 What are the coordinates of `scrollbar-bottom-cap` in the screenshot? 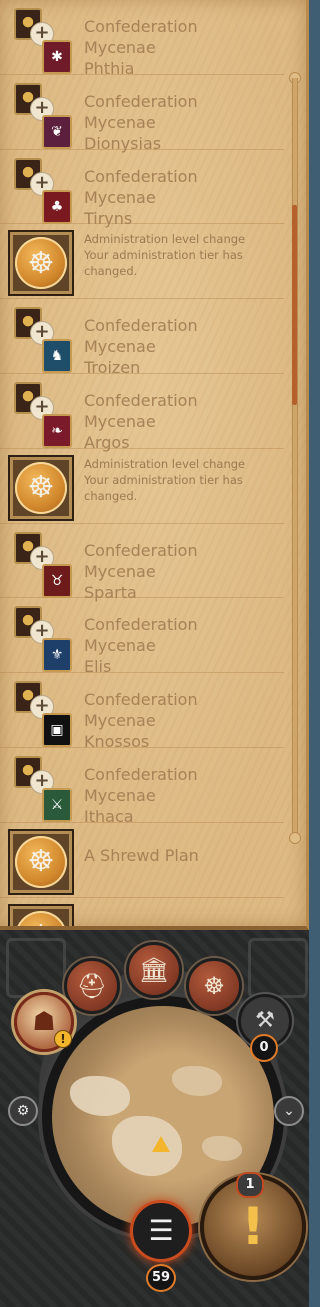 It's located at (295, 838).